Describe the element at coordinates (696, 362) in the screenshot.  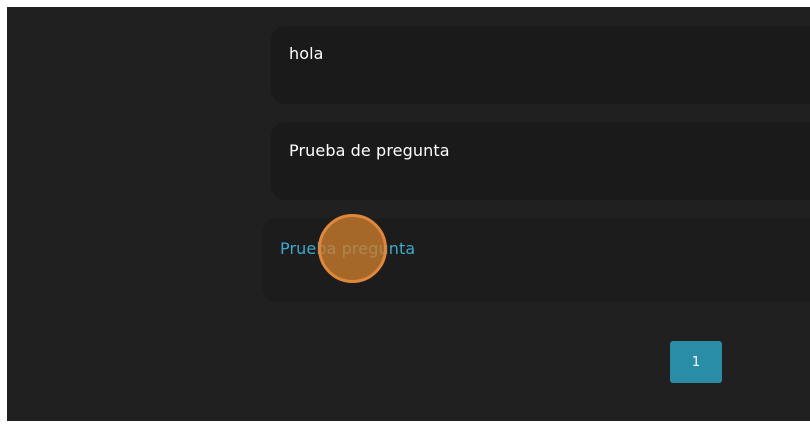
I see `pagination-page-button: 1` at that location.